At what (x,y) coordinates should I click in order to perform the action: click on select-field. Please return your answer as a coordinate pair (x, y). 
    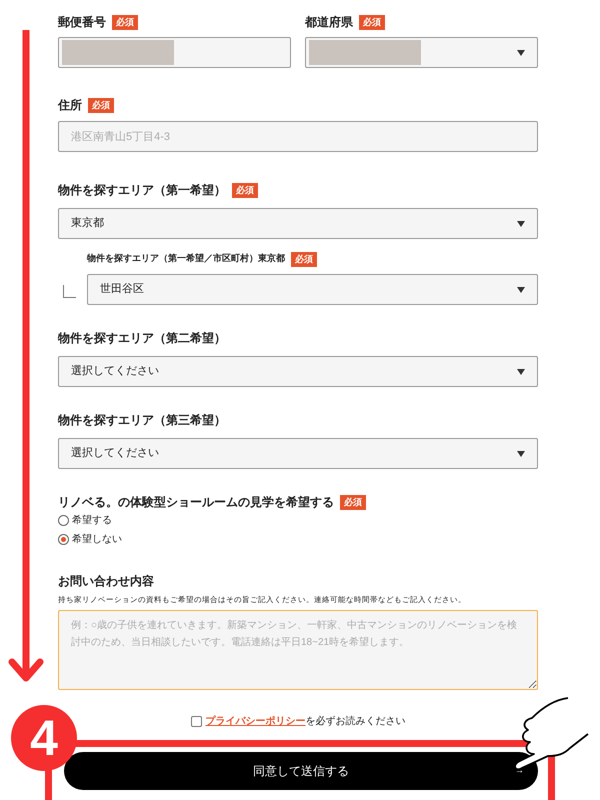
    Looking at the image, I should click on (421, 52).